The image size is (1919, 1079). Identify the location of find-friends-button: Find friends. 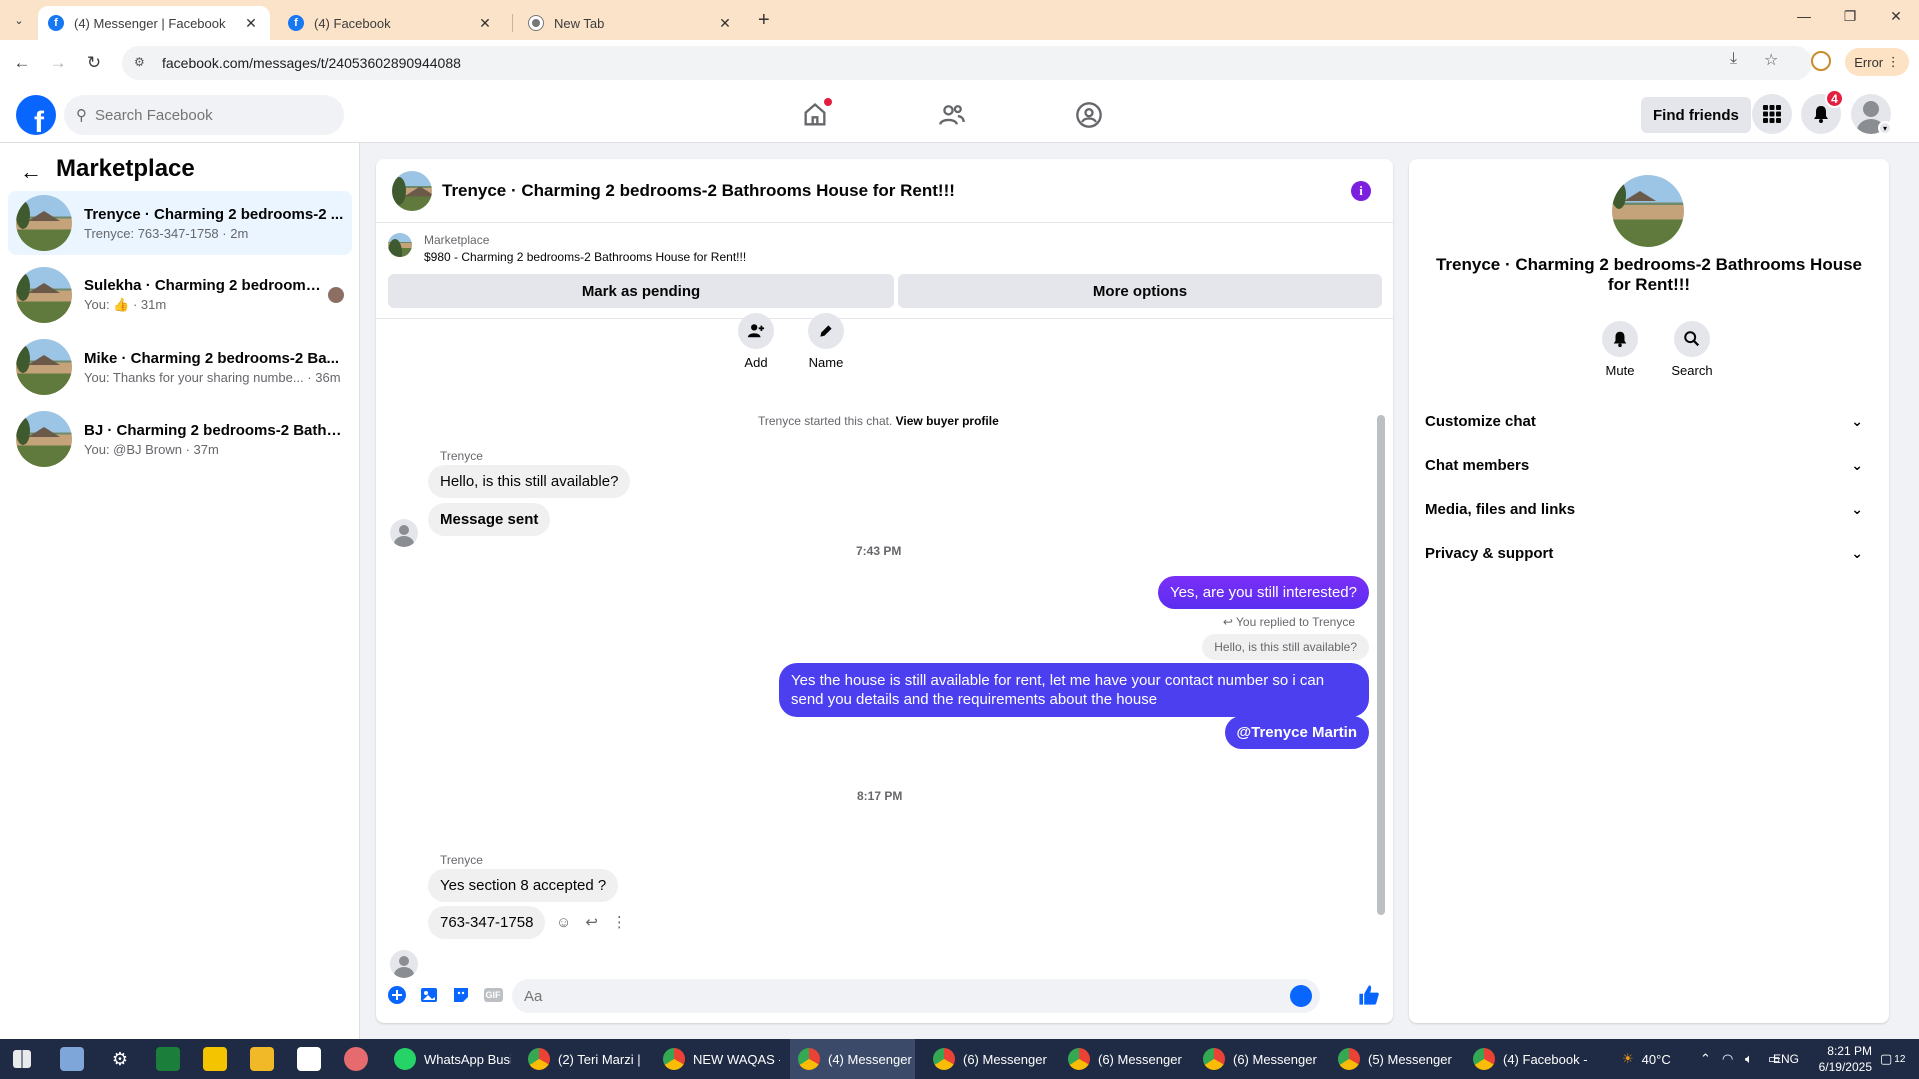
(1696, 115).